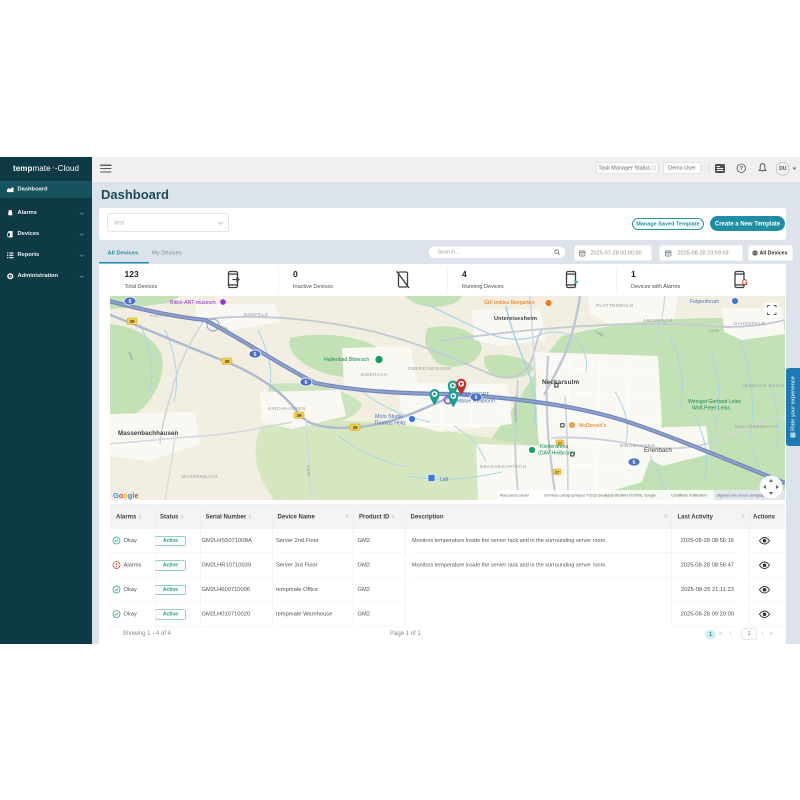 The width and height of the screenshot is (800, 800). What do you see at coordinates (554, 447) in the screenshot?
I see `svg-text: Kletterarena` at bounding box center [554, 447].